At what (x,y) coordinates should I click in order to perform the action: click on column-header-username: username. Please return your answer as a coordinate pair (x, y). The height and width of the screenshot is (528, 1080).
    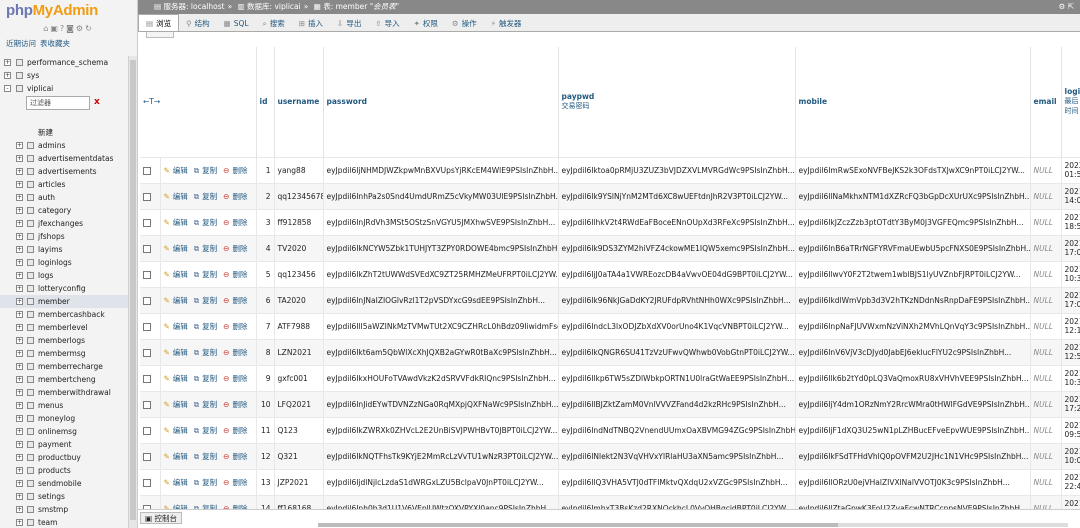
    Looking at the image, I should click on (299, 102).